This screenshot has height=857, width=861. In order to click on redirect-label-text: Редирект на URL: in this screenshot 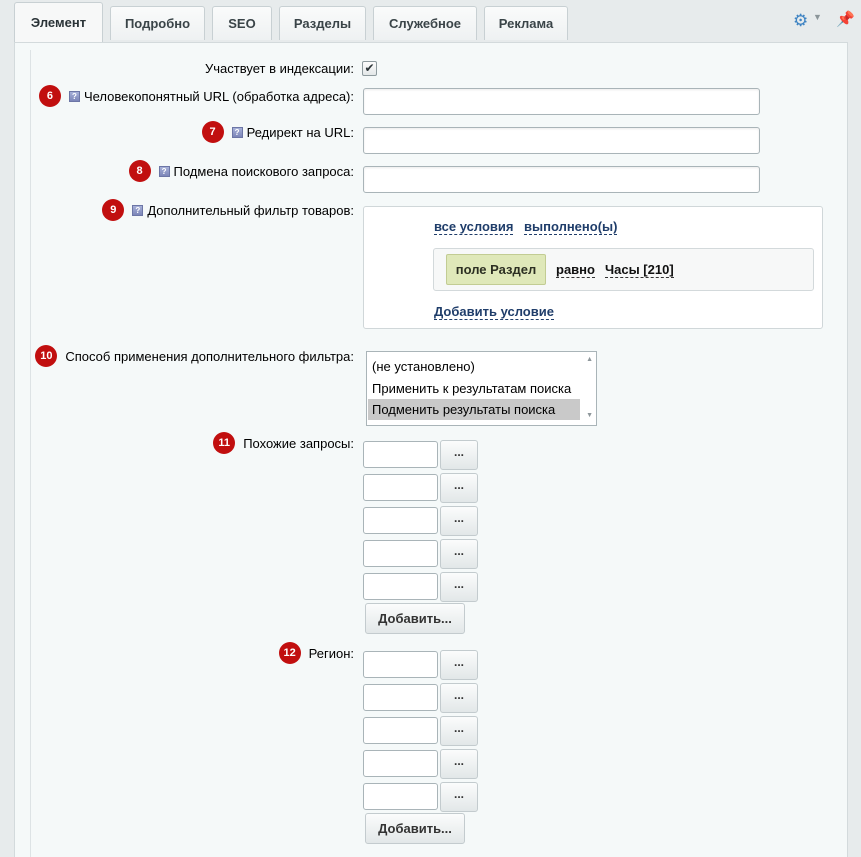, I will do `click(300, 132)`.